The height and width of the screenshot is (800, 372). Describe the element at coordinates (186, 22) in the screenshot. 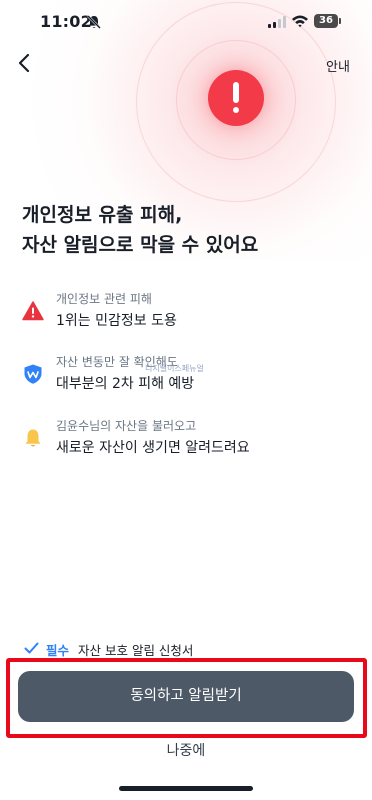

I see `status-bar: 11:02 36` at that location.